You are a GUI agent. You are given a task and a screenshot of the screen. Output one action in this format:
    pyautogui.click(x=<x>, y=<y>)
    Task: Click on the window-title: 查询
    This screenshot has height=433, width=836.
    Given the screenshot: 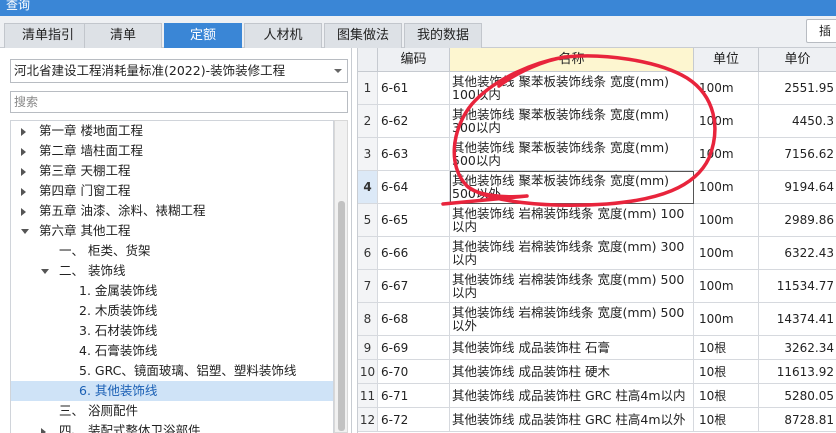 What is the action you would take?
    pyautogui.click(x=18, y=6)
    